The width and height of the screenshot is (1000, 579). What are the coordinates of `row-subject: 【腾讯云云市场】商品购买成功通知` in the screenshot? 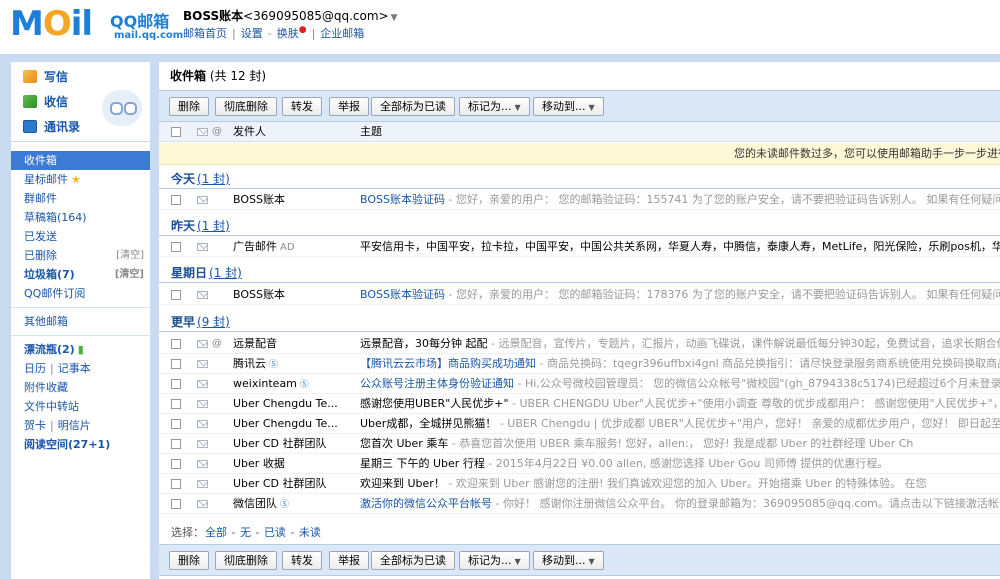 It's located at (448, 363).